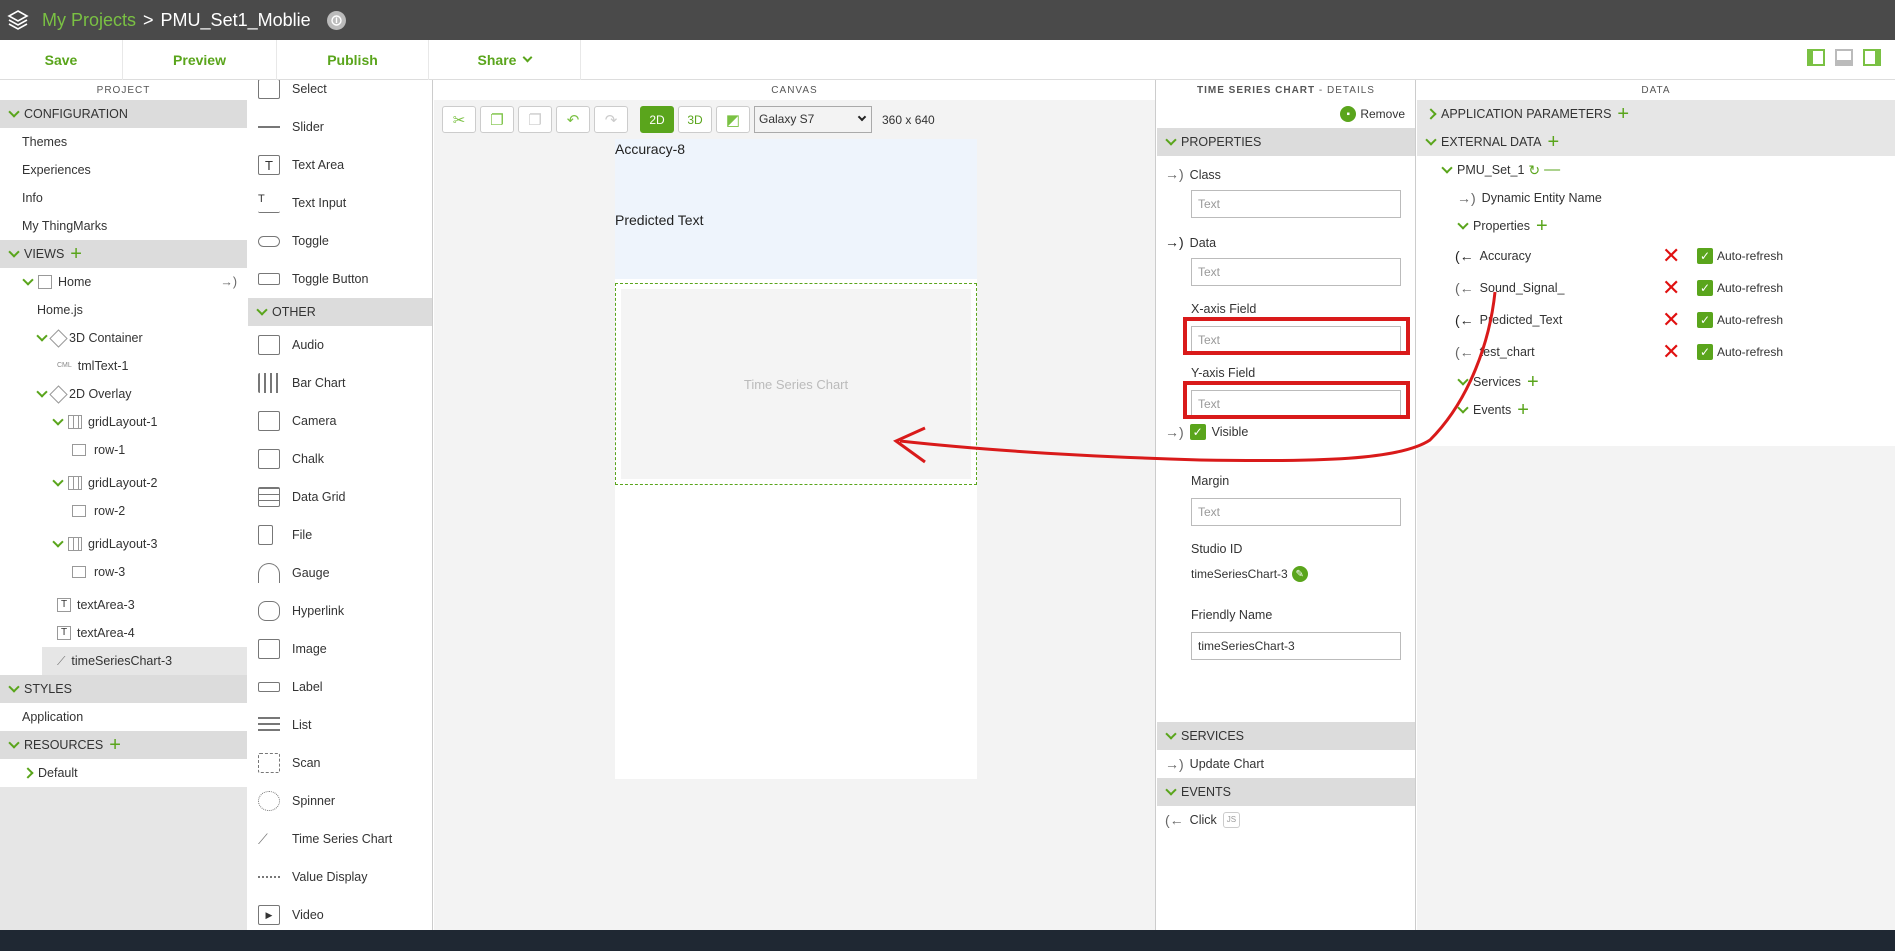 This screenshot has width=1895, height=951. What do you see at coordinates (123, 170) in the screenshot?
I see `config-item-experiences: Experiences` at bounding box center [123, 170].